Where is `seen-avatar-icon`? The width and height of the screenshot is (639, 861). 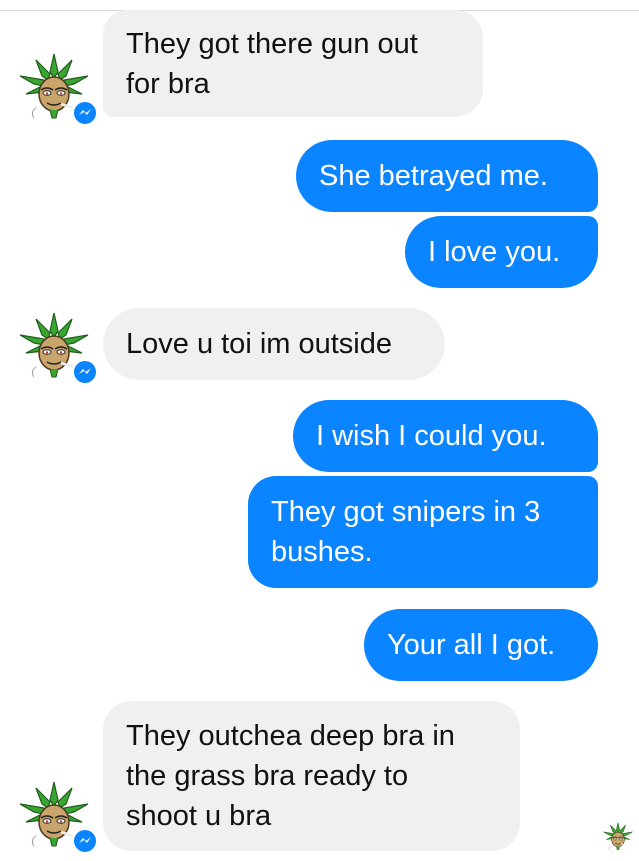 seen-avatar-icon is located at coordinates (618, 837).